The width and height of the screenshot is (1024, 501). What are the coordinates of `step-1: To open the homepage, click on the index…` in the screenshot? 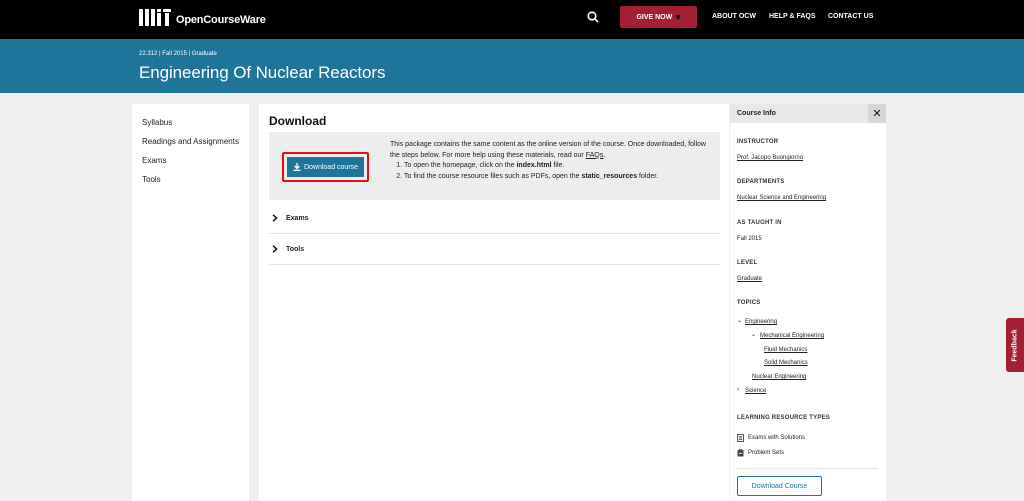 It's located at (560, 166).